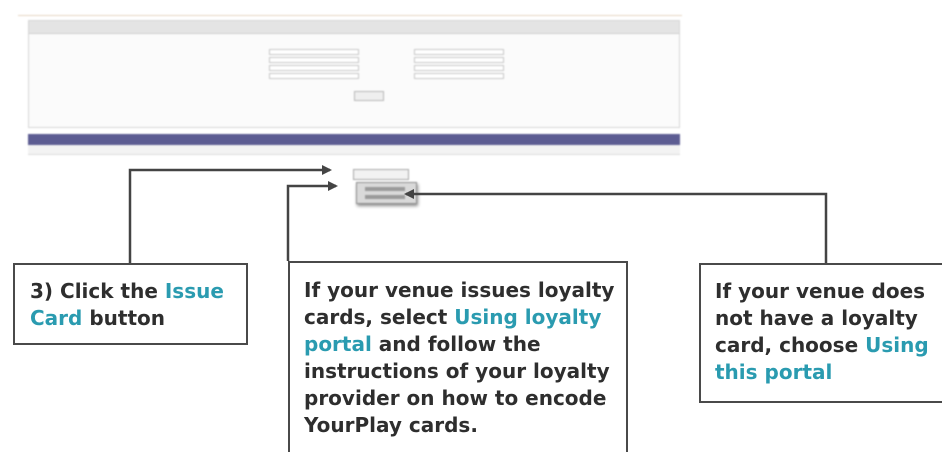 This screenshot has height=452, width=942. Describe the element at coordinates (312, 221) in the screenshot. I see `arrow-to-loyalty-portal-option` at that location.